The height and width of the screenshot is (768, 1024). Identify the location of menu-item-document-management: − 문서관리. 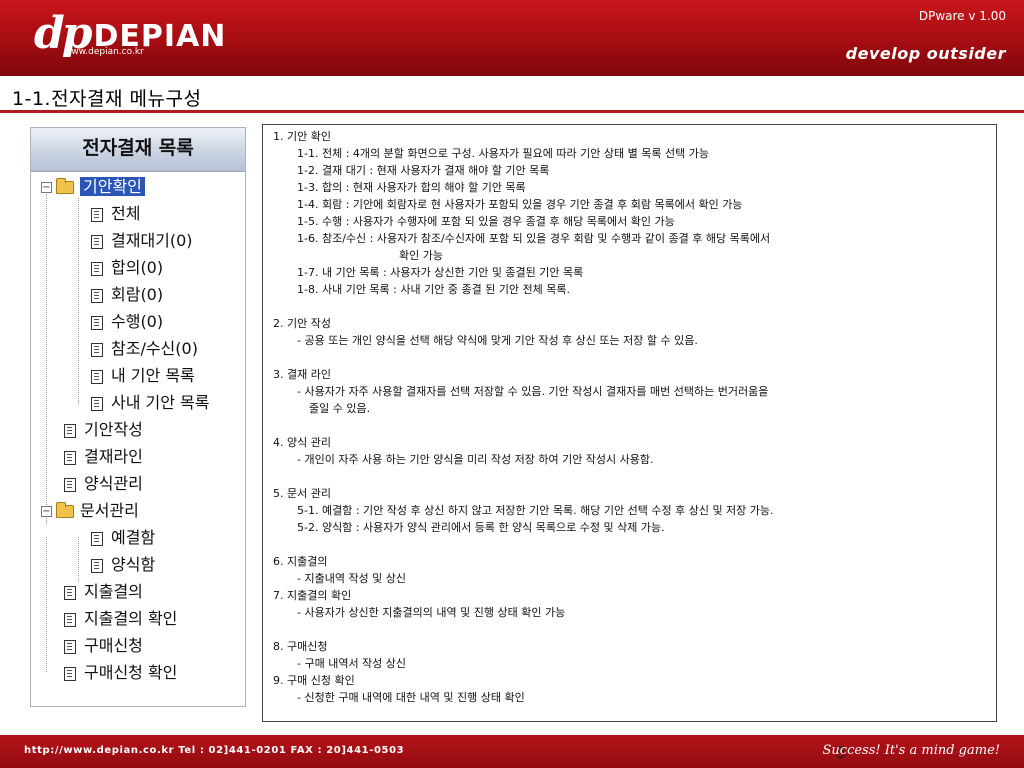
(90, 511).